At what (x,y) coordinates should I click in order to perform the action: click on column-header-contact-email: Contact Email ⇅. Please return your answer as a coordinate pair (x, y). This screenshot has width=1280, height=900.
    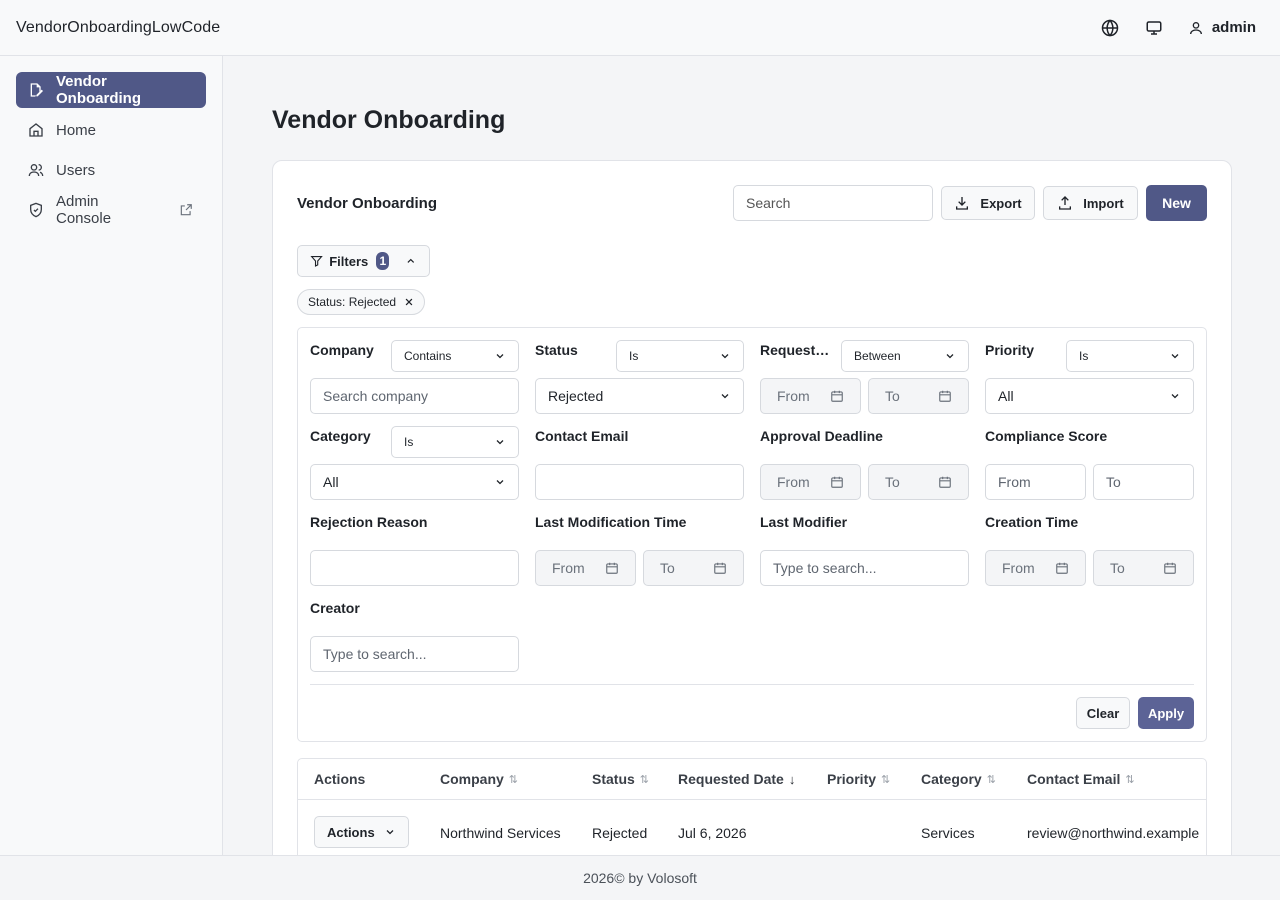
    Looking at the image, I should click on (1081, 779).